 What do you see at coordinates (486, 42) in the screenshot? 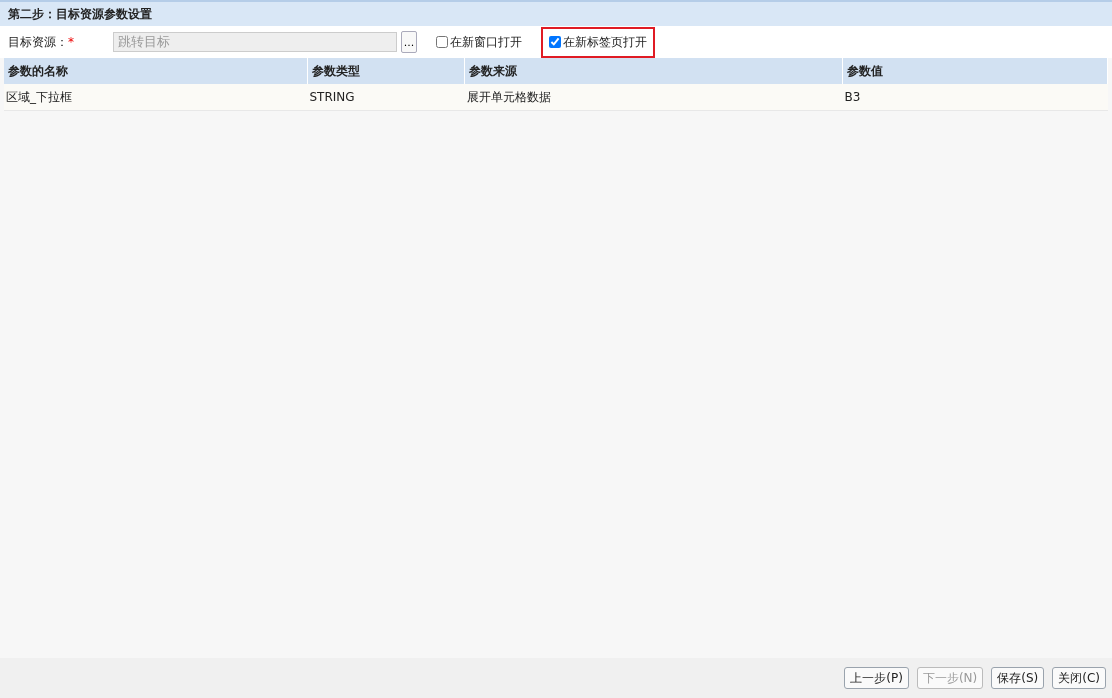
I see `checkbox-label: 在新窗口打开` at bounding box center [486, 42].